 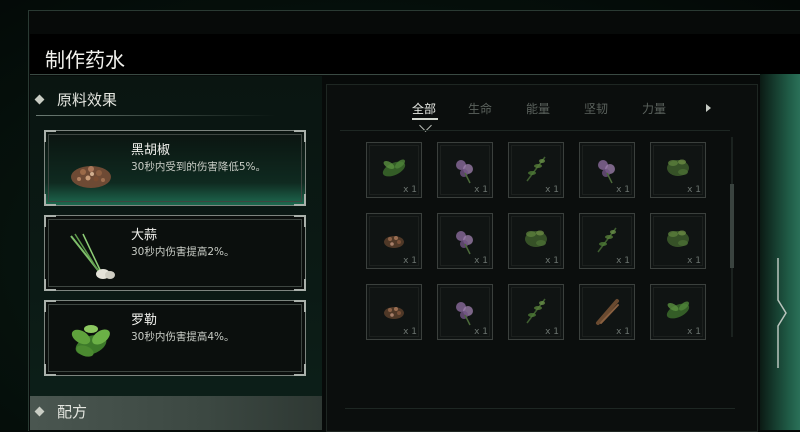 I want to click on ingredient-card: 黑胡椒 30秒内受到的伤害降低5%。, so click(x=175, y=168).